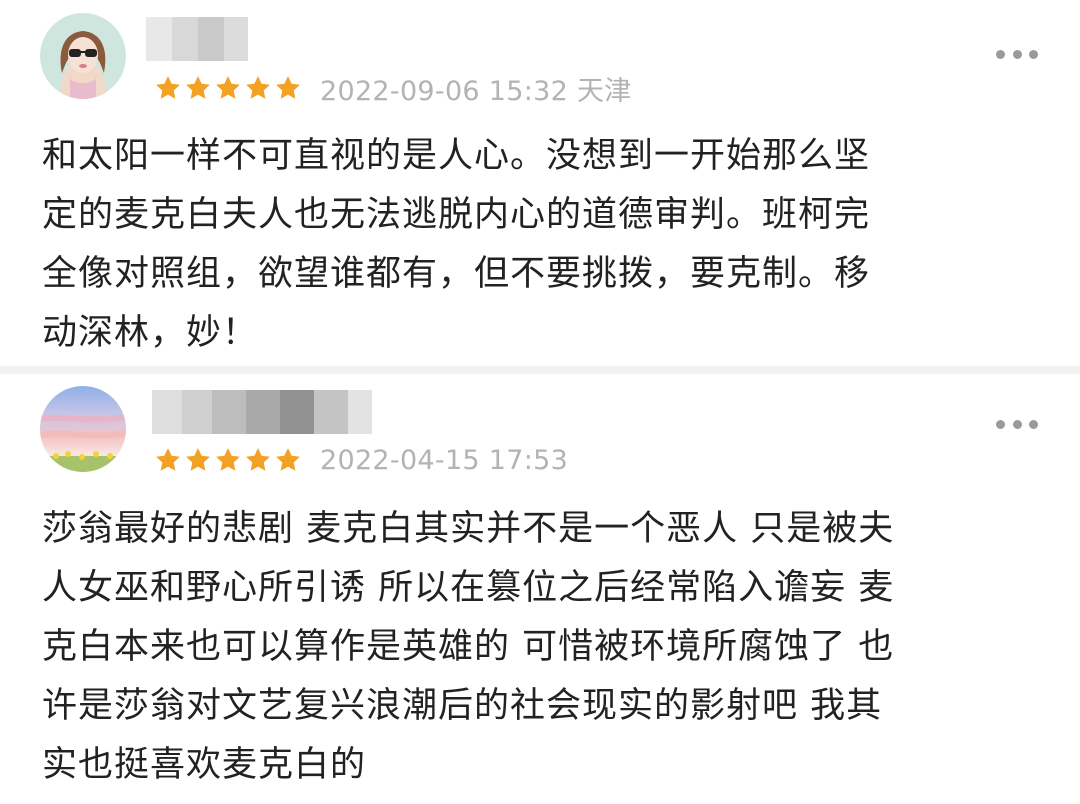 This screenshot has width=1080, height=804. Describe the element at coordinates (476, 91) in the screenshot. I see `review-timestamp-location: 2022-09-06 15:32 天津` at that location.